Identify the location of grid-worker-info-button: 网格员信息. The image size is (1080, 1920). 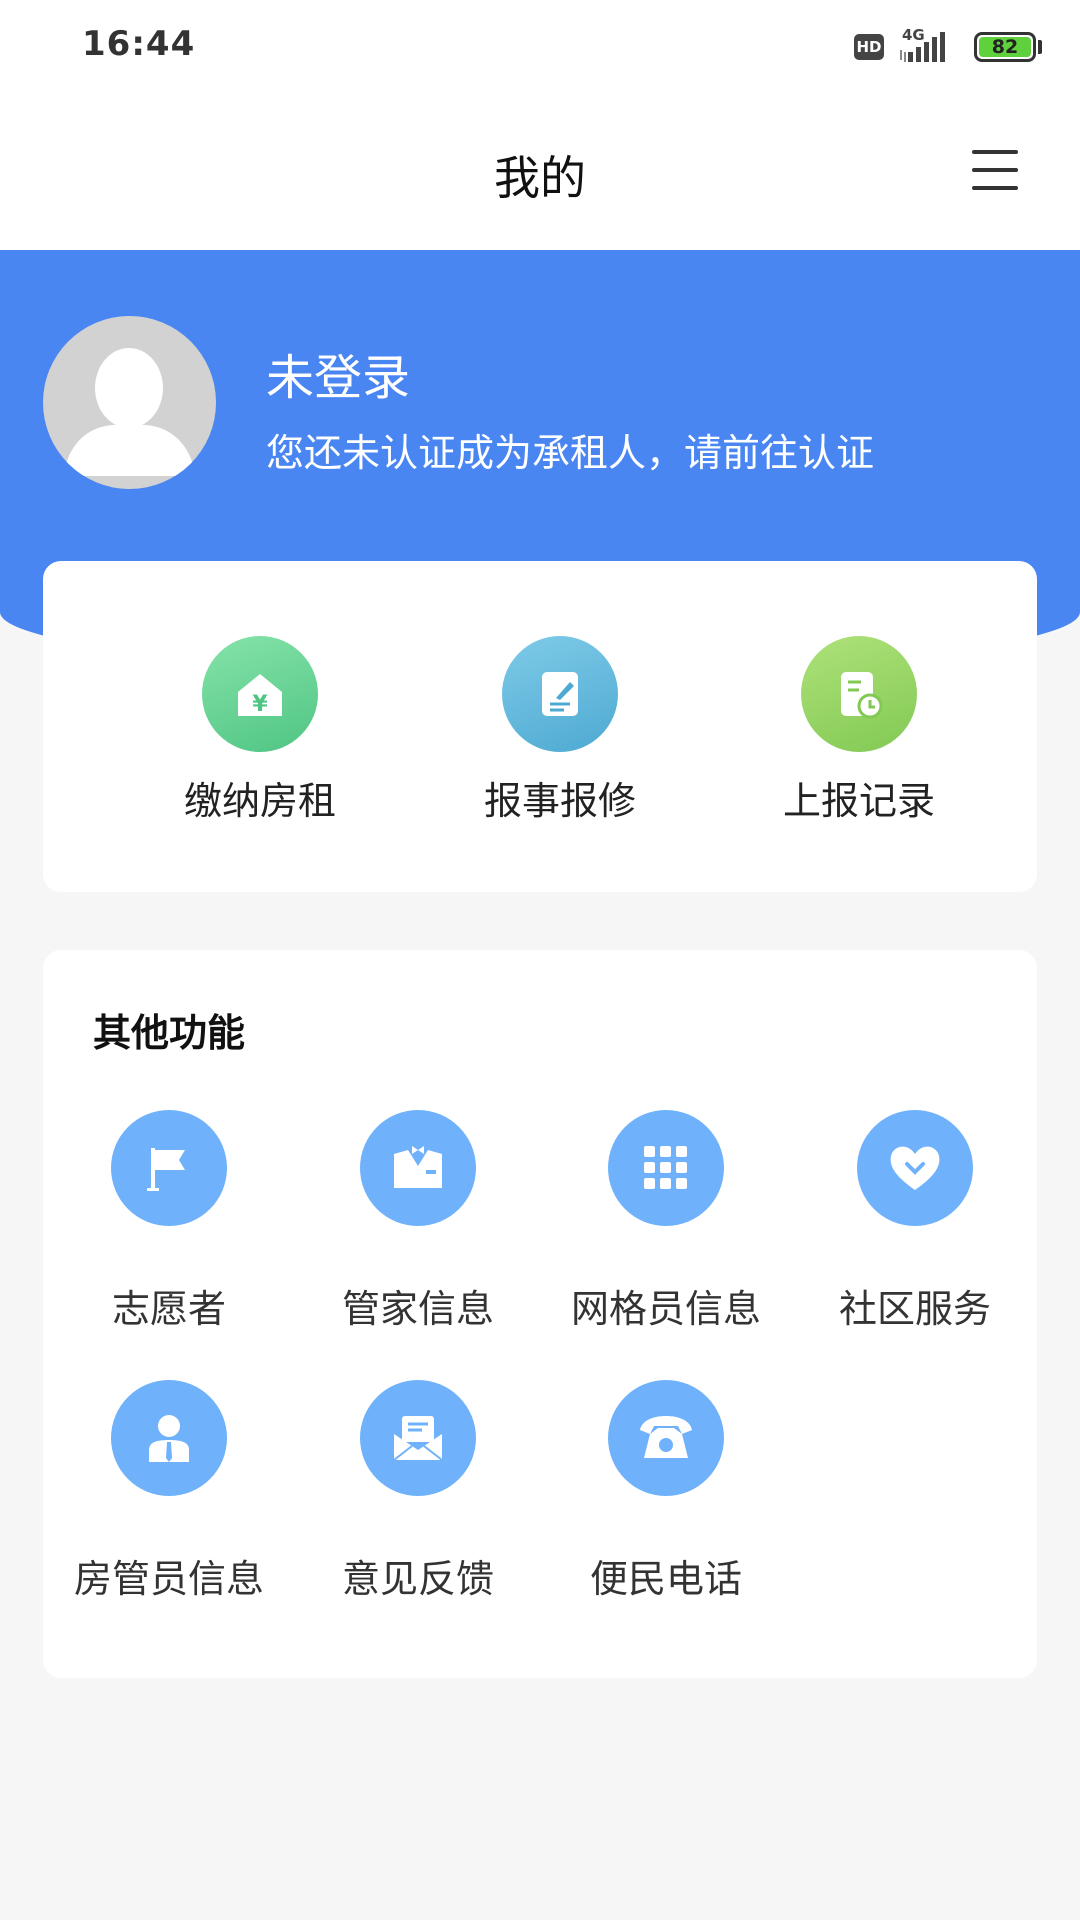
(666, 1221).